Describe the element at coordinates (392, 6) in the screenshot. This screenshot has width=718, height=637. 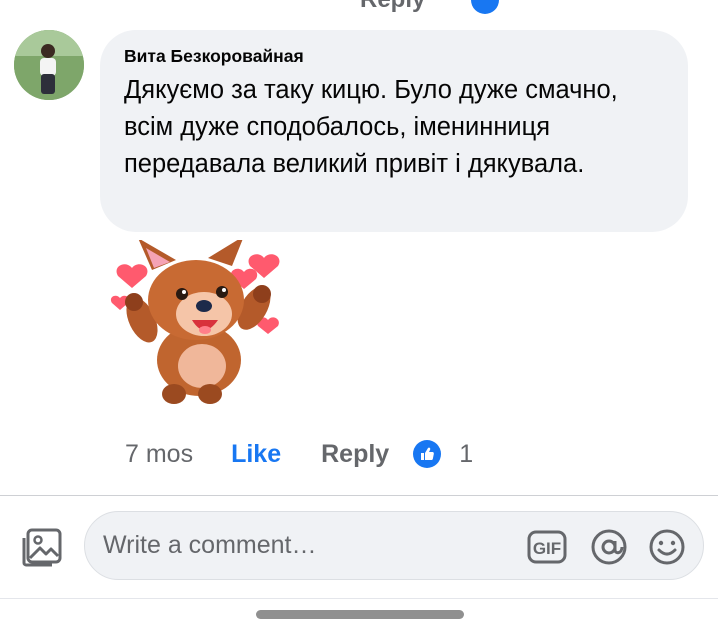
I see `previous-reply-link: Reply` at that location.